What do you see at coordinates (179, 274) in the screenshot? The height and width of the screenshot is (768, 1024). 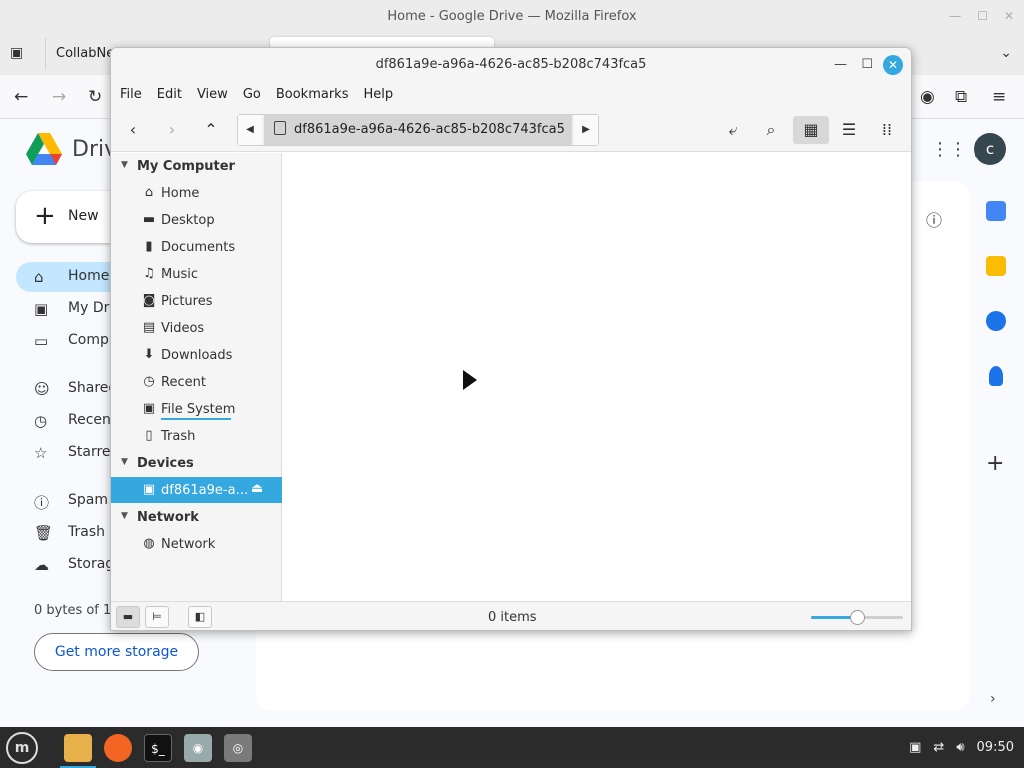 I see `sidebar-item-label: Music` at bounding box center [179, 274].